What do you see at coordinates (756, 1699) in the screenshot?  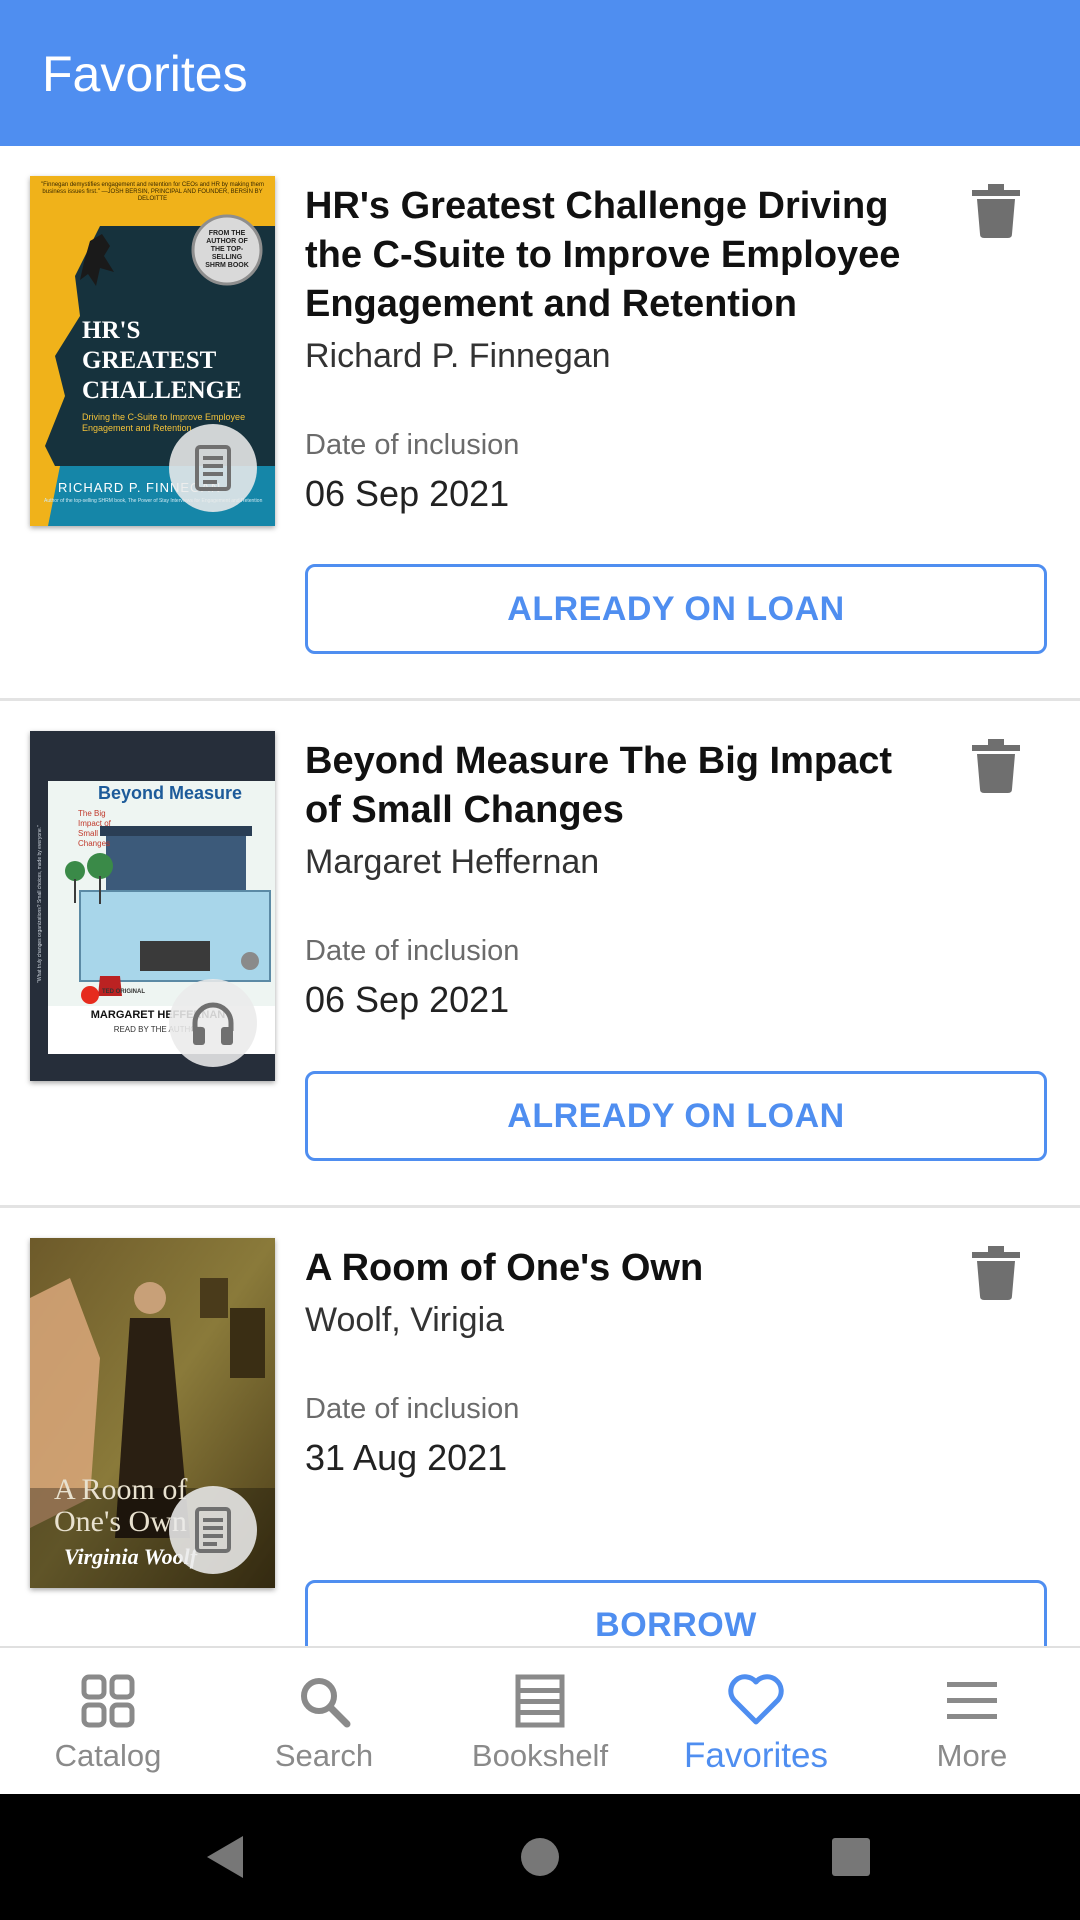 I see `heart-icon` at bounding box center [756, 1699].